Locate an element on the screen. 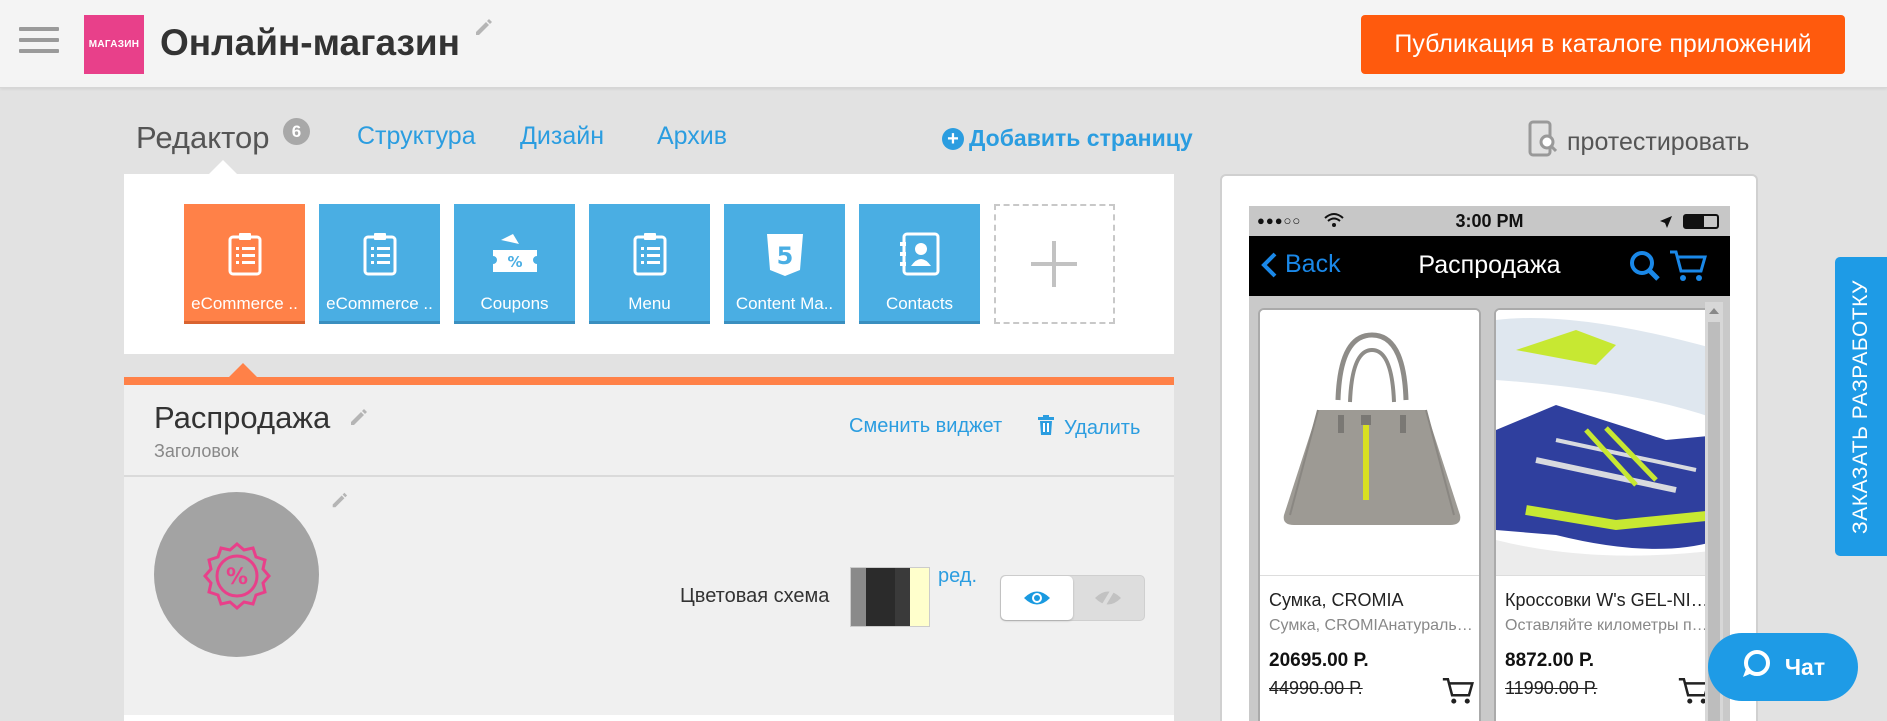 The width and height of the screenshot is (1887, 721). plus-icon is located at coordinates (1054, 264).